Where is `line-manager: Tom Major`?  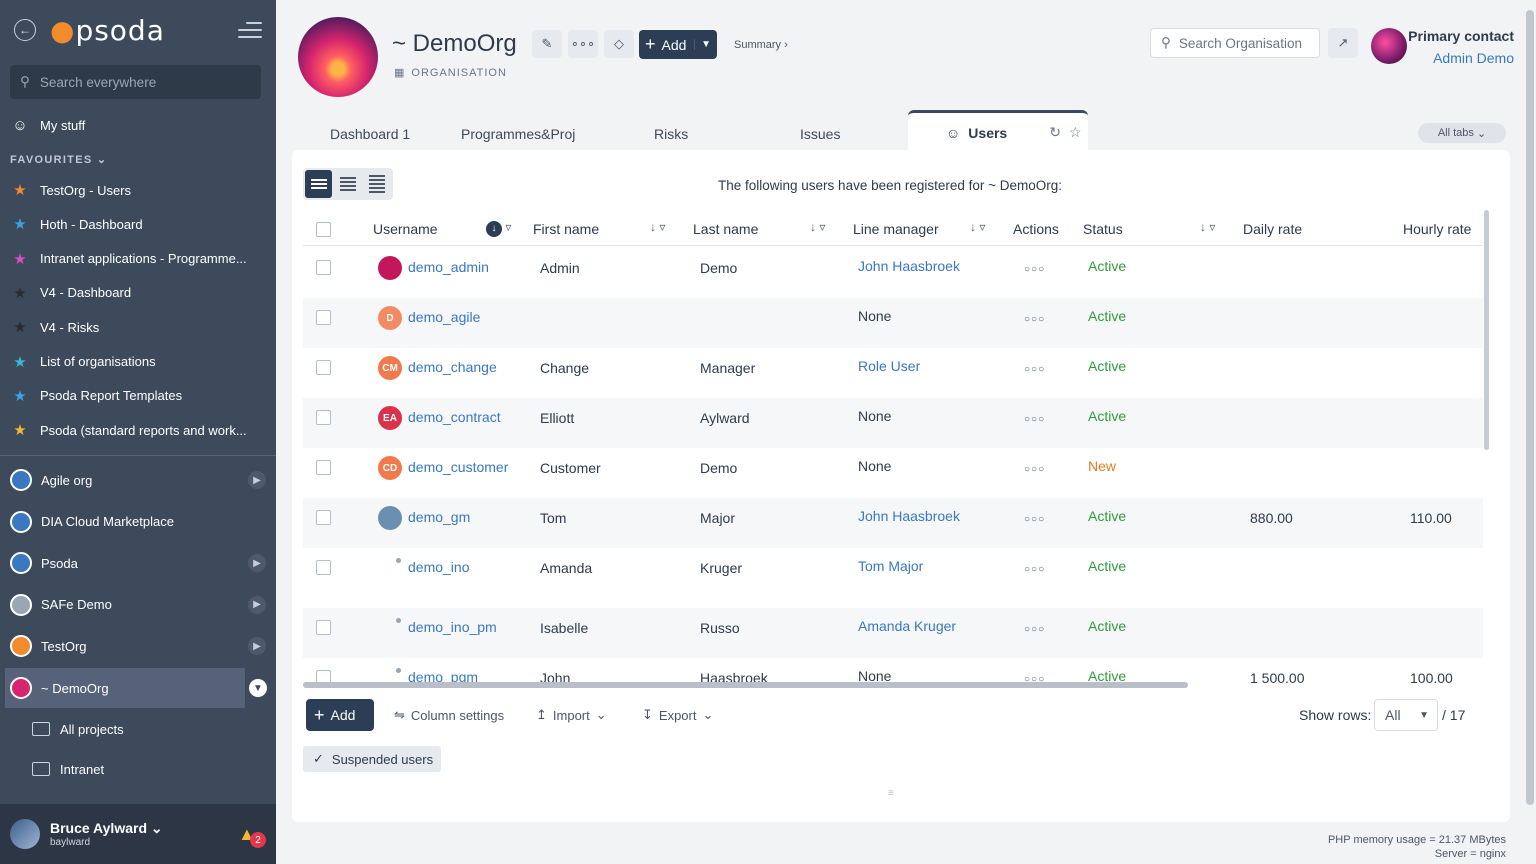 line-manager: Tom Major is located at coordinates (890, 566).